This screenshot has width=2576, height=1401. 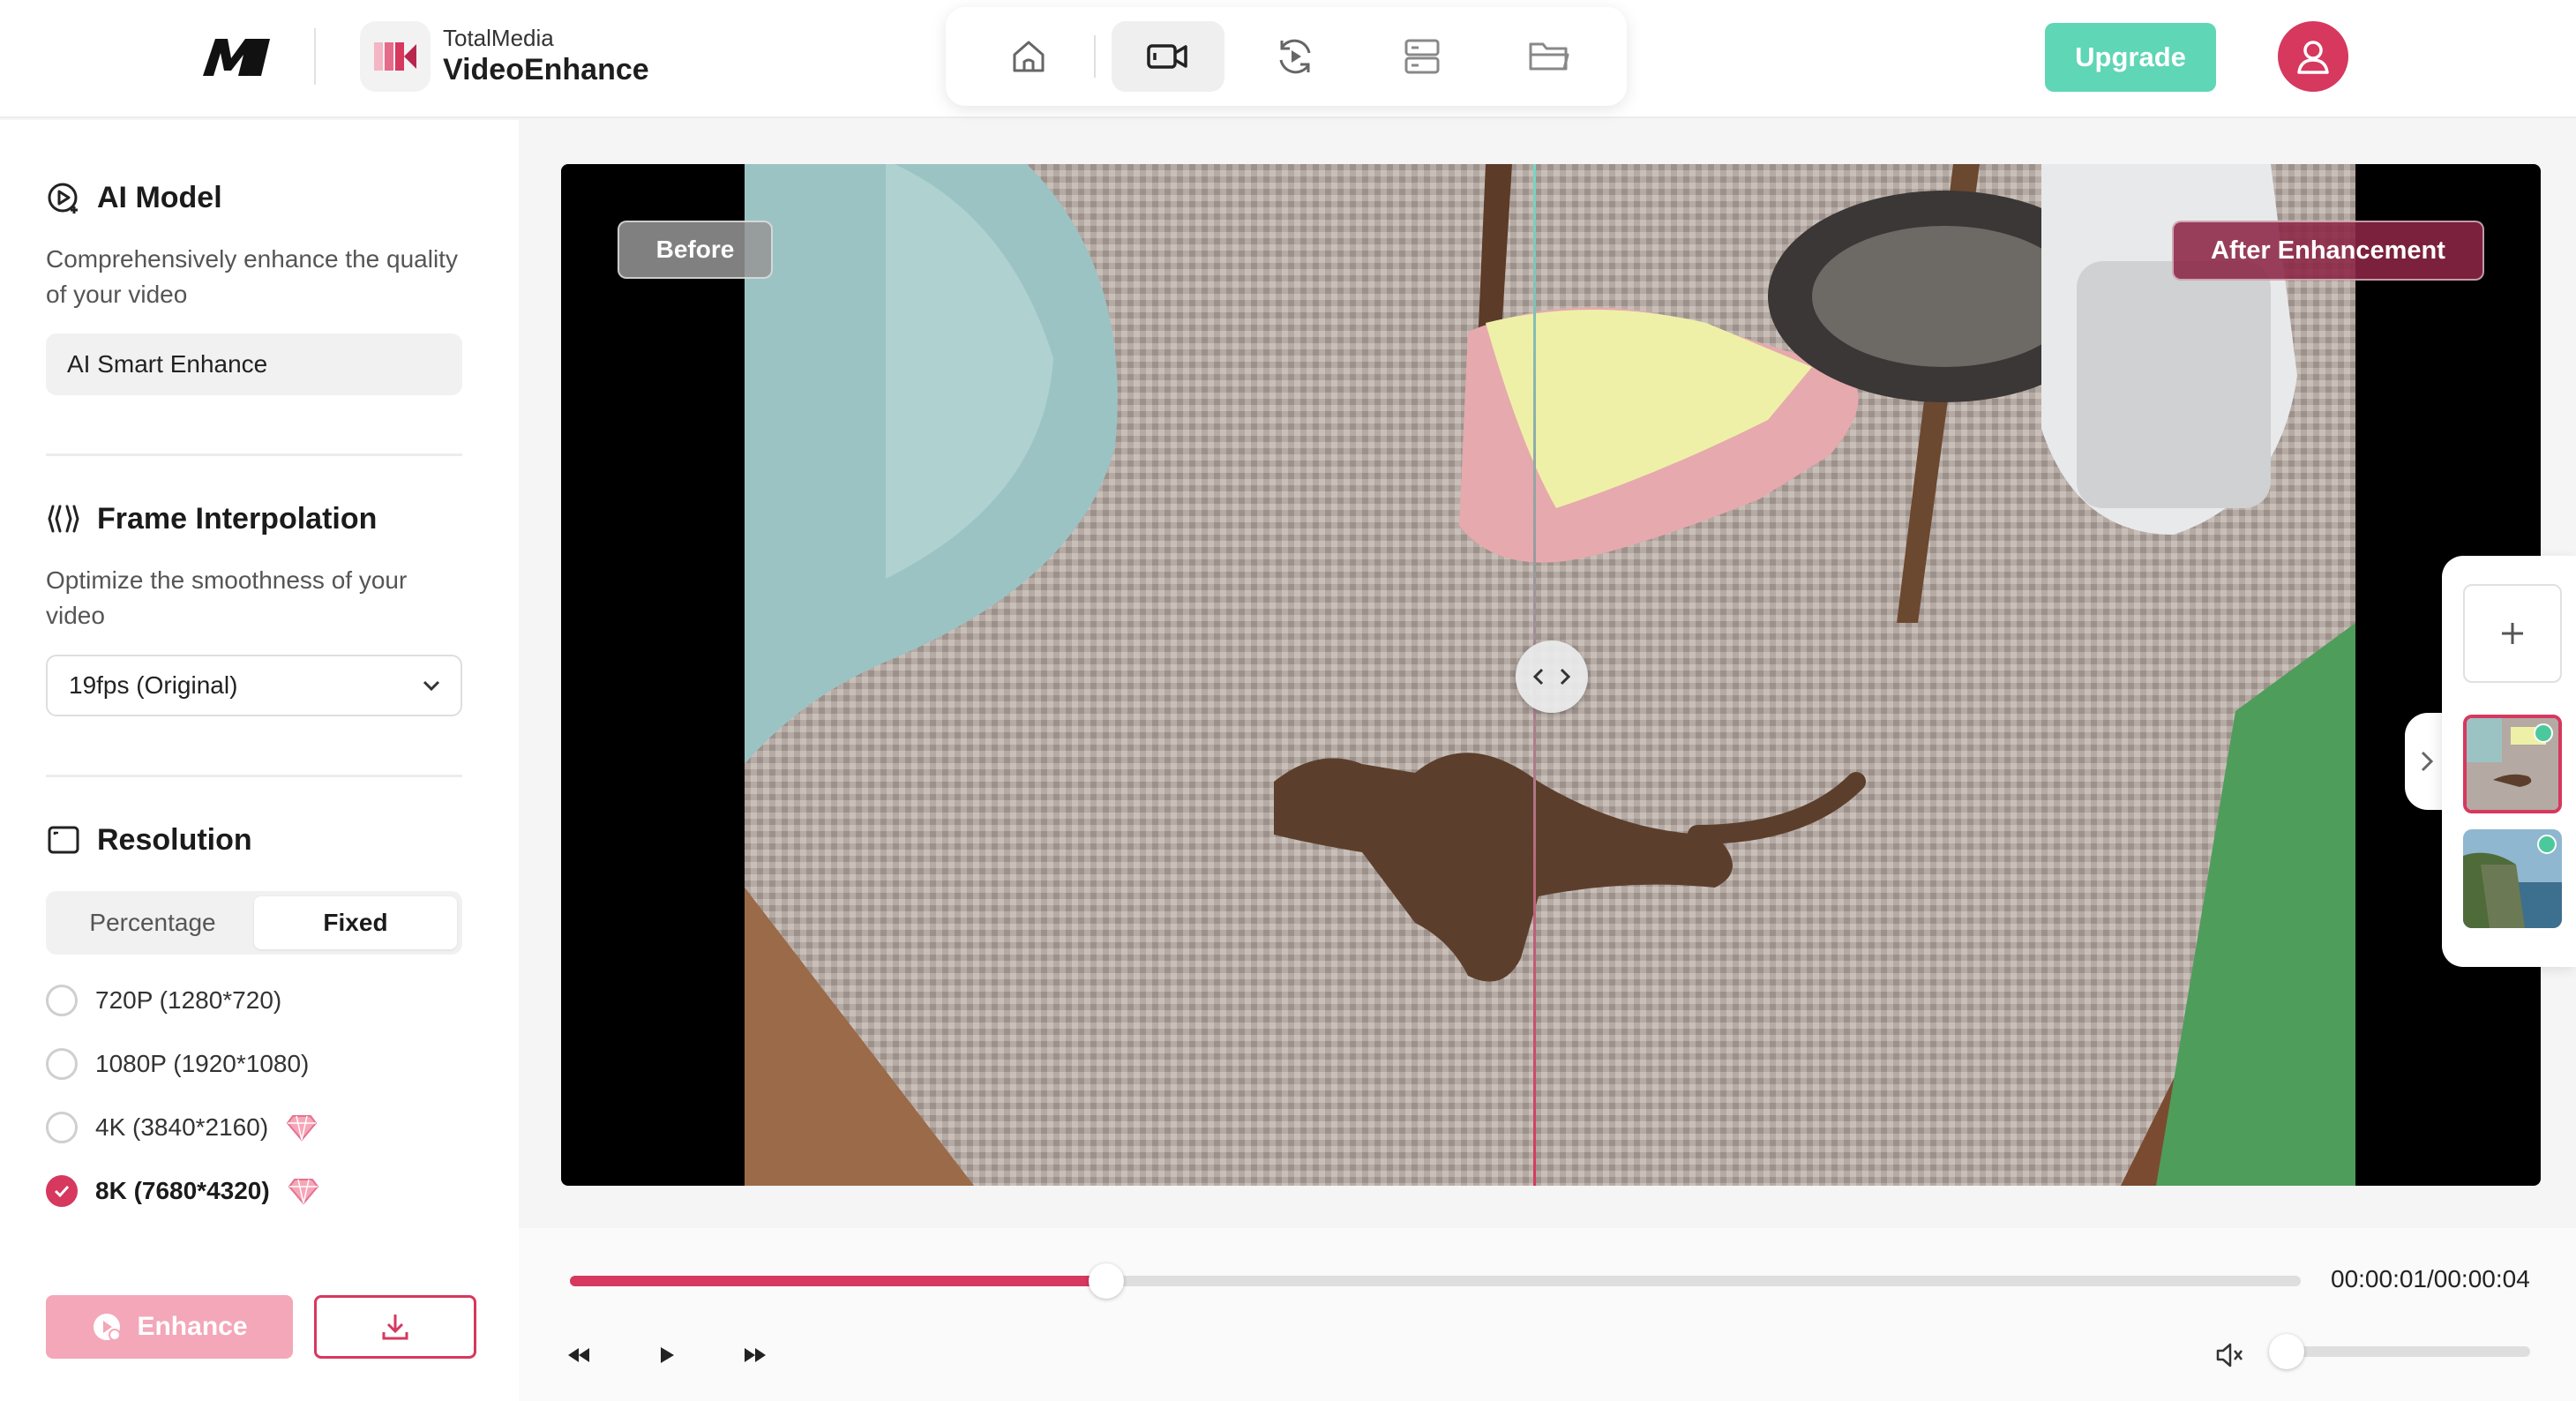 I want to click on brand-logo, so click(x=236, y=57).